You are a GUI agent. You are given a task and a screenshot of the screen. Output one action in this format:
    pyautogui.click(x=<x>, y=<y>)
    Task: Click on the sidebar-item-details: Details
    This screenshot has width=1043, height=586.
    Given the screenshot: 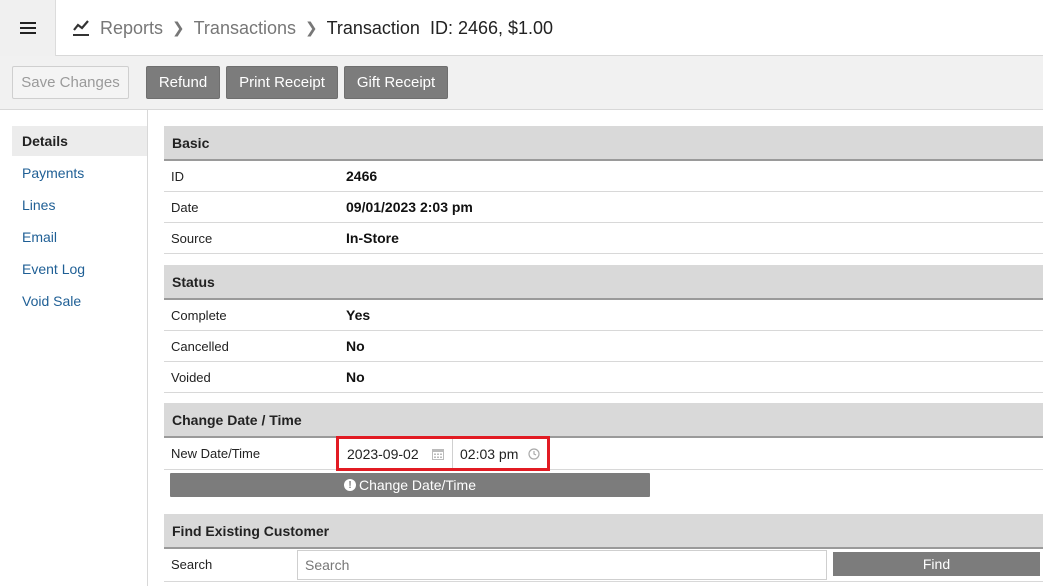 What is the action you would take?
    pyautogui.click(x=79, y=141)
    